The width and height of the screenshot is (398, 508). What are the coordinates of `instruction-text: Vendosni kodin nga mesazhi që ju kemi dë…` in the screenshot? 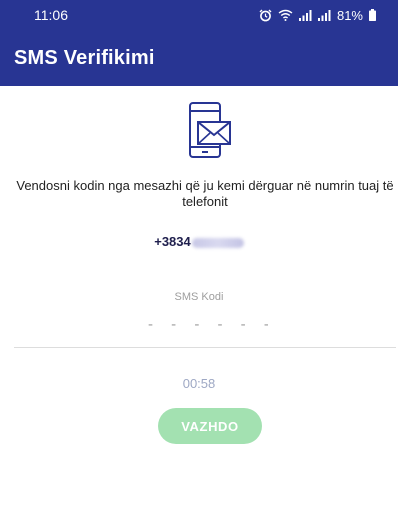 It's located at (205, 193).